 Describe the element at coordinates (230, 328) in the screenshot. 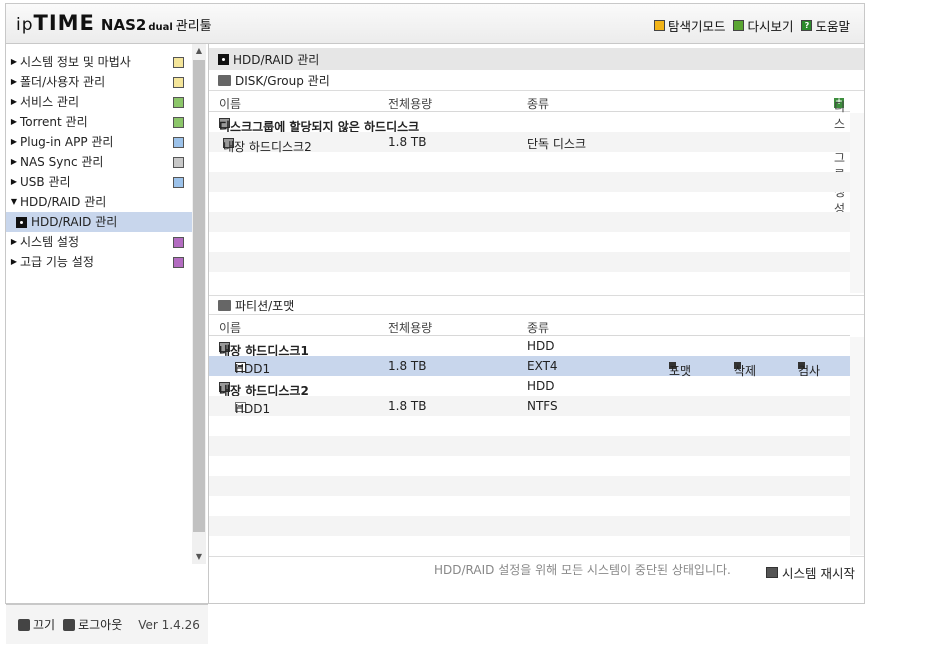

I see `col-name: 이름` at that location.